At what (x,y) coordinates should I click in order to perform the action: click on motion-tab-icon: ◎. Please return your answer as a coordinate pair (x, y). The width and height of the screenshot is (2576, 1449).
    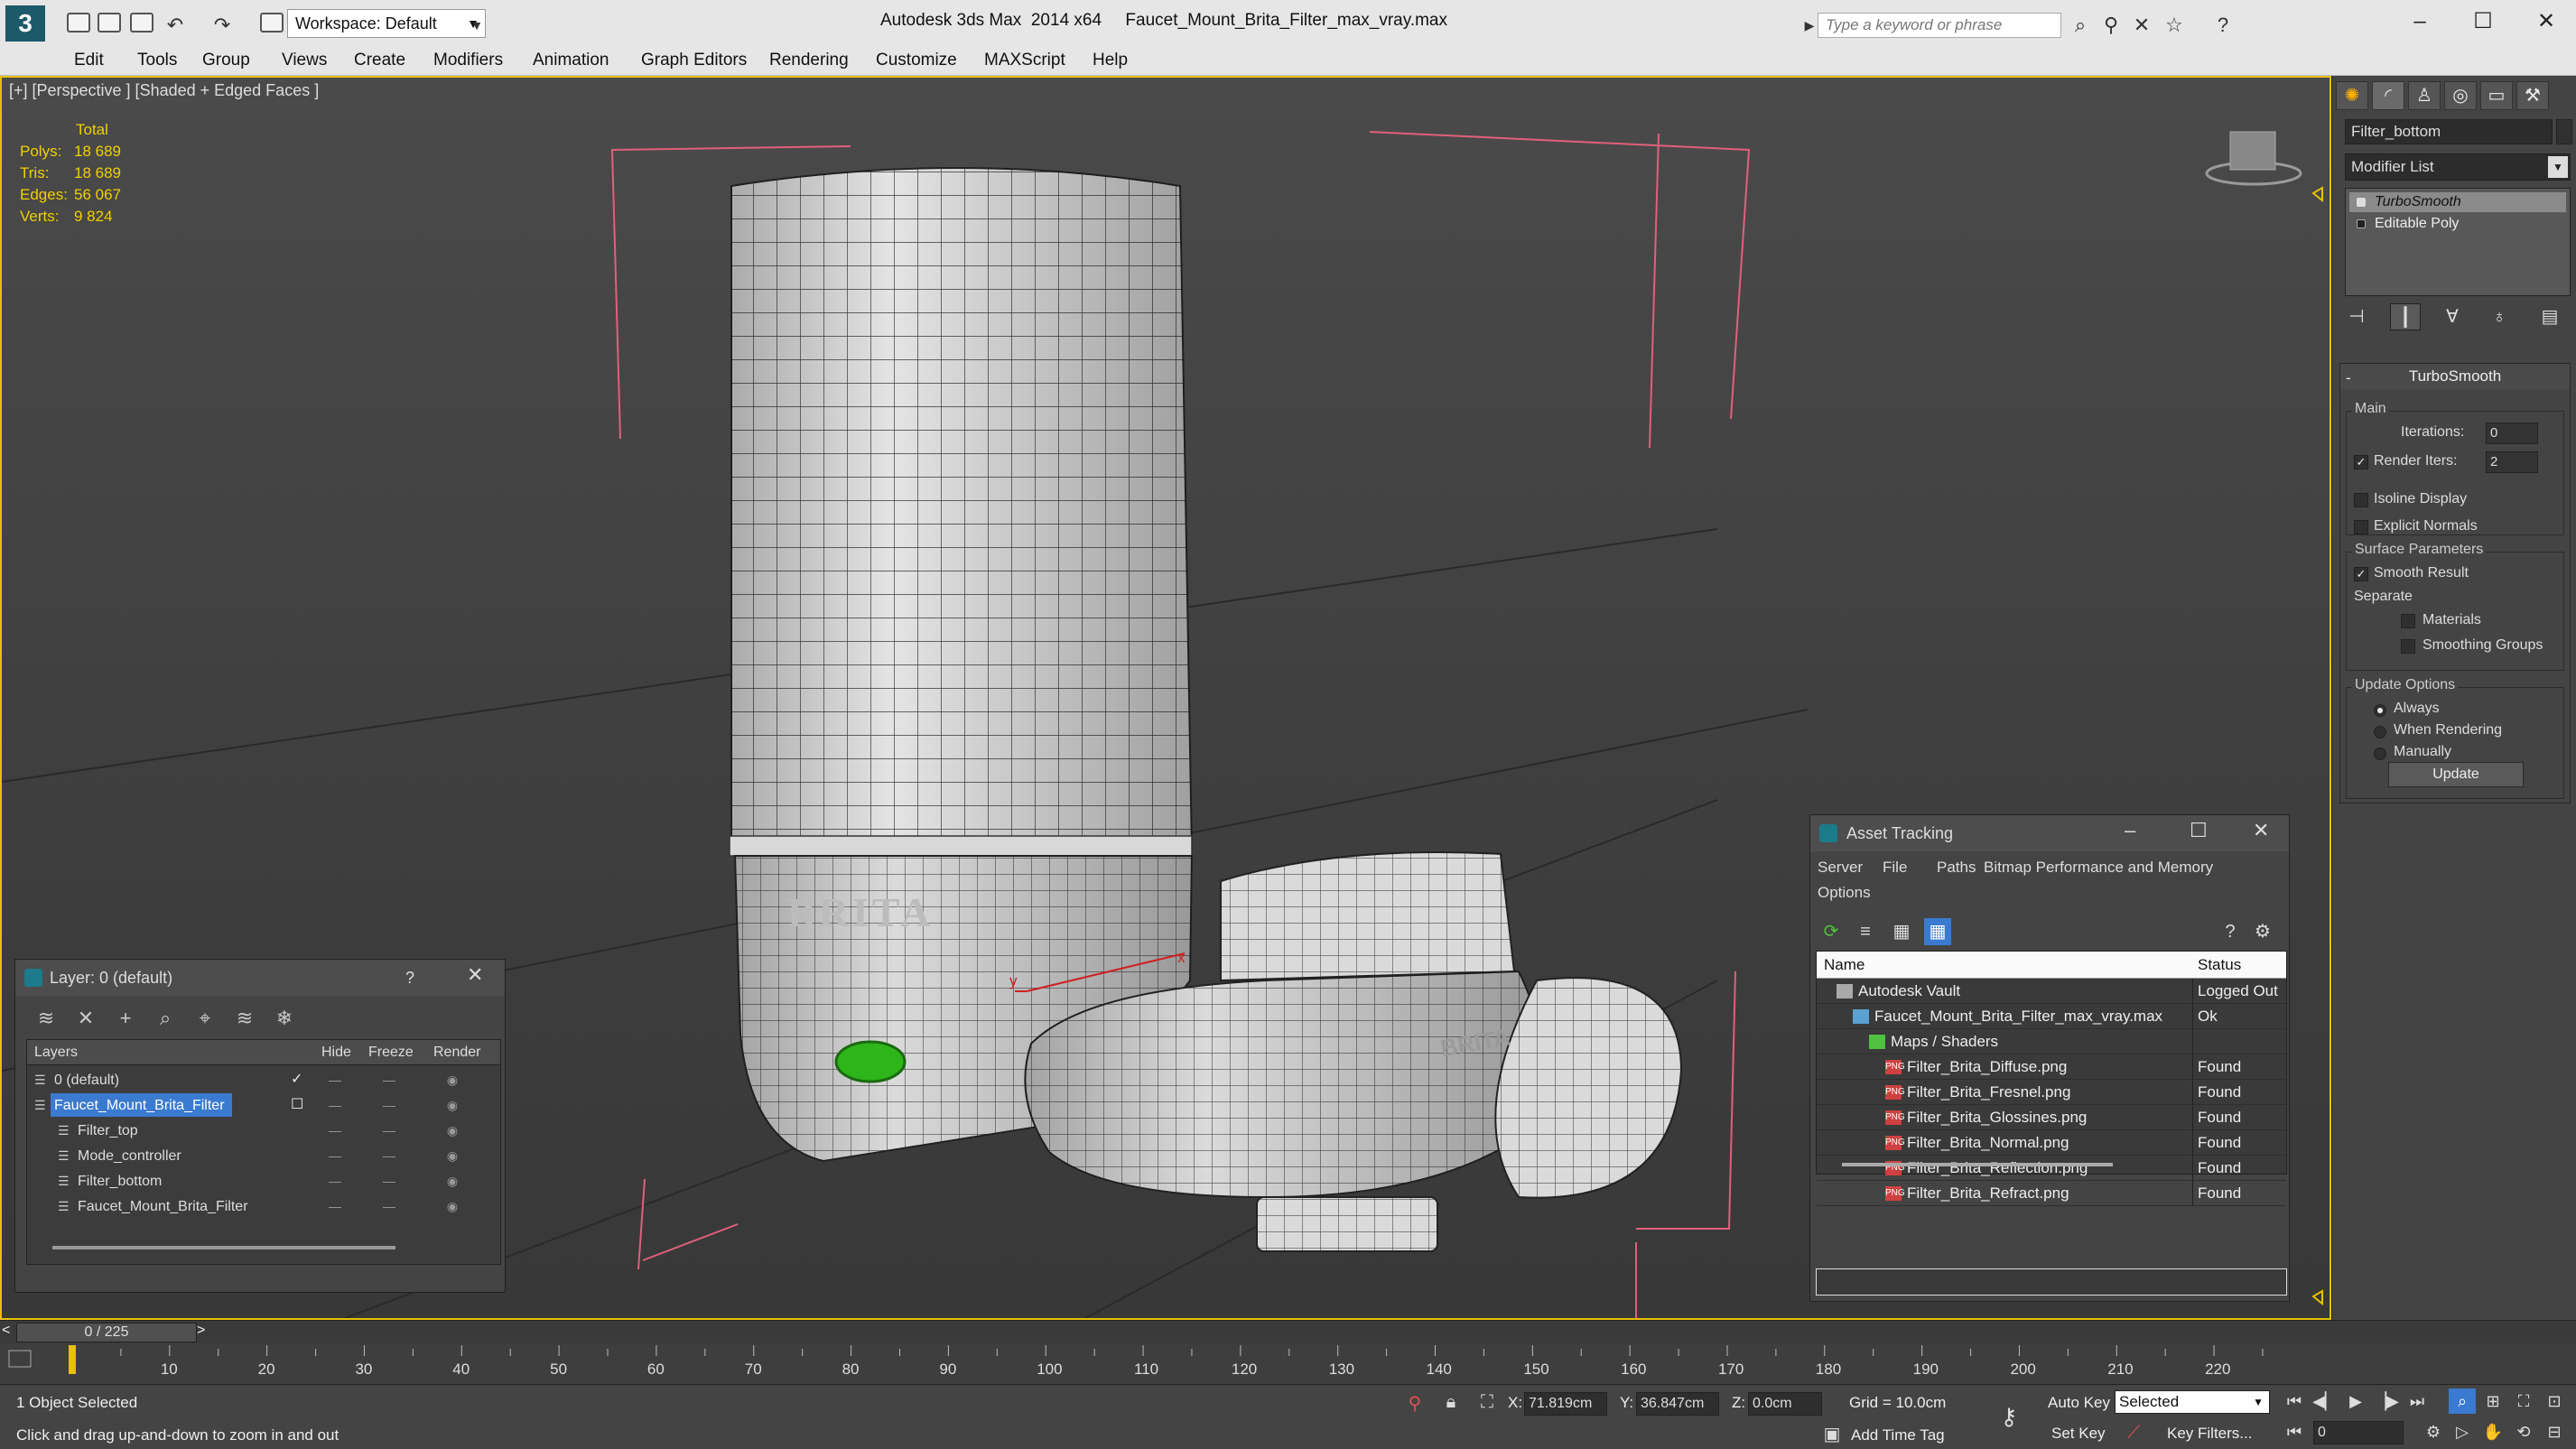
    Looking at the image, I should click on (2460, 95).